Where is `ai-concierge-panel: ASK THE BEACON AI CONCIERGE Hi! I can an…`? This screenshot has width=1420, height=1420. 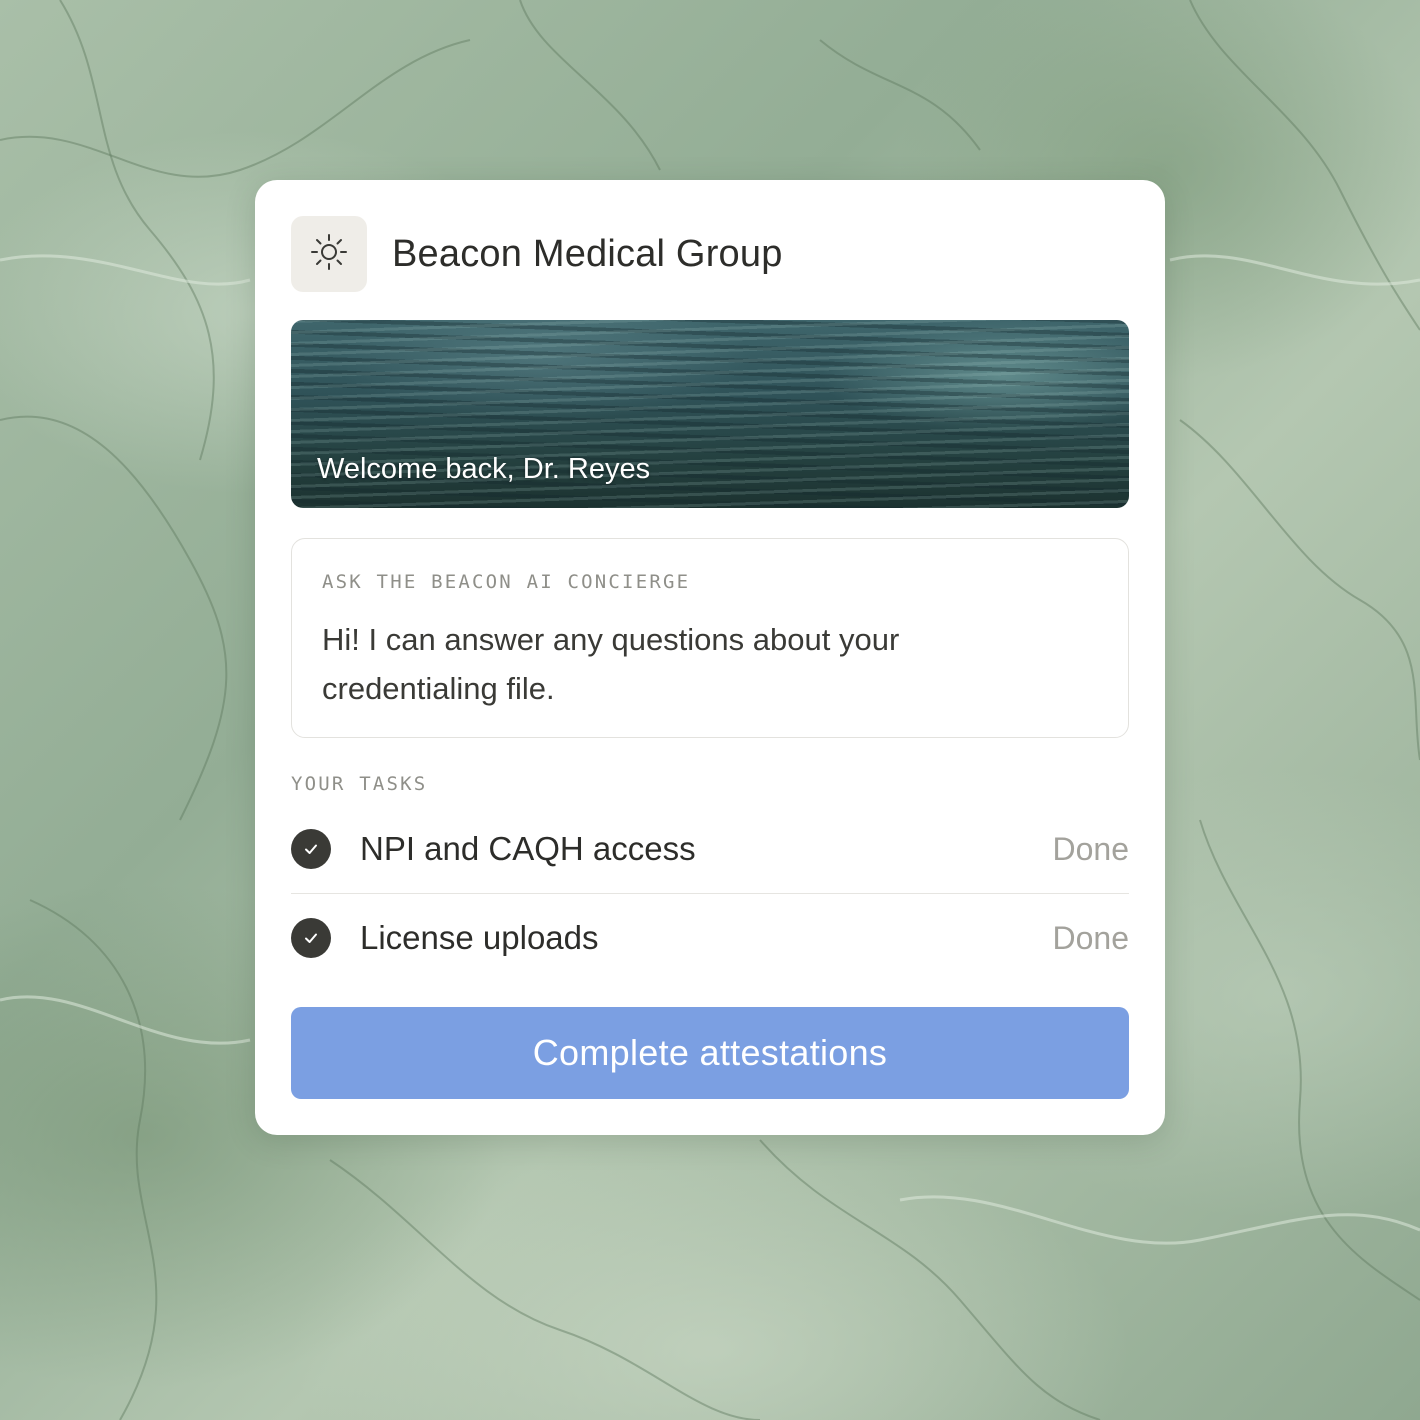 ai-concierge-panel: ASK THE BEACON AI CONCIERGE Hi! I can an… is located at coordinates (710, 638).